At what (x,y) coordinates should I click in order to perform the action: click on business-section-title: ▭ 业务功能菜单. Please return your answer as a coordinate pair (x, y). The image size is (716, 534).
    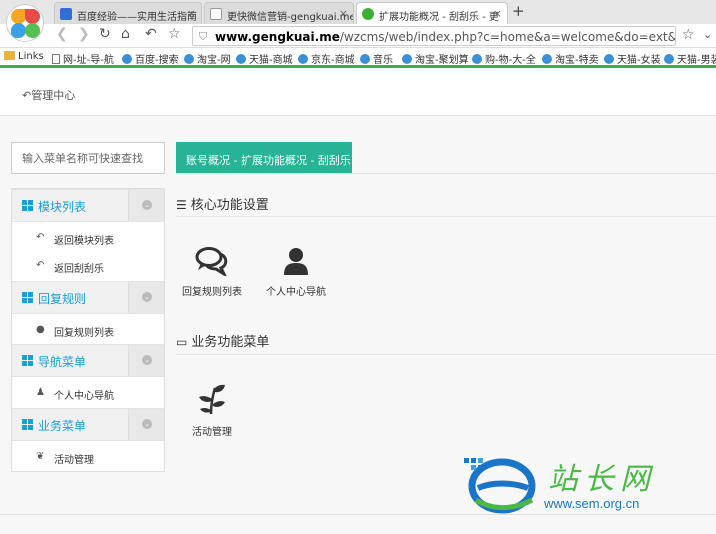
    Looking at the image, I should click on (223, 342).